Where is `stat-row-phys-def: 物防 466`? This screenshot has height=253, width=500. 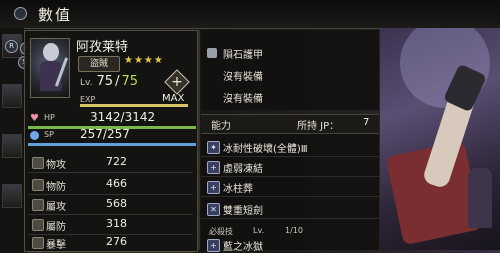 stat-row-phys-def: 物防 466 is located at coordinates (110, 185).